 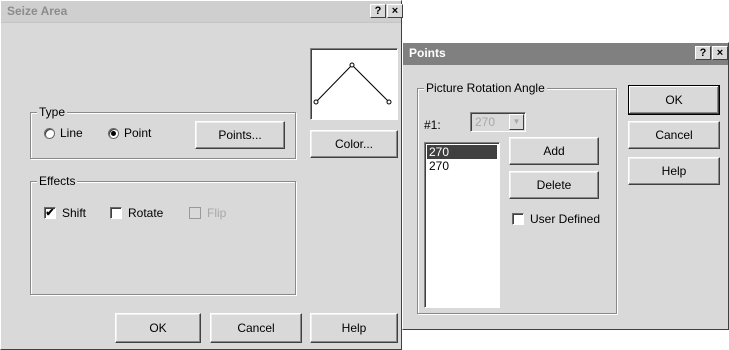 What do you see at coordinates (485, 88) in the screenshot?
I see `picture-rotation-legend: Picture Rotation Angle` at bounding box center [485, 88].